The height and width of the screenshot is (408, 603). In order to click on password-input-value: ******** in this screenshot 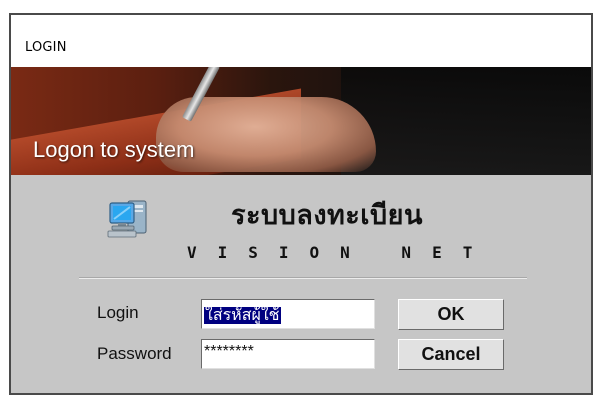, I will do `click(229, 351)`.